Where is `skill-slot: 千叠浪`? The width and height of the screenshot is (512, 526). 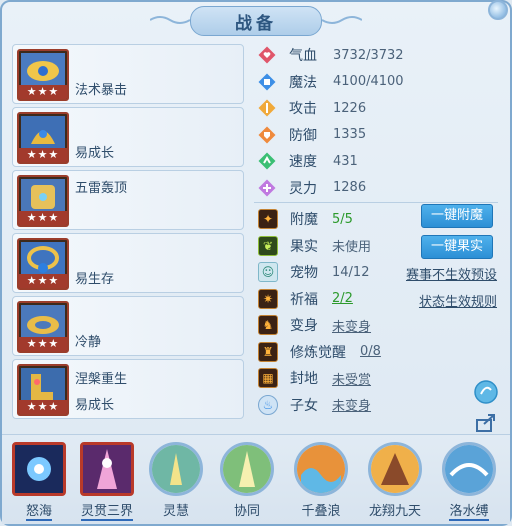
skill-slot: 千叠浪 is located at coordinates (321, 480).